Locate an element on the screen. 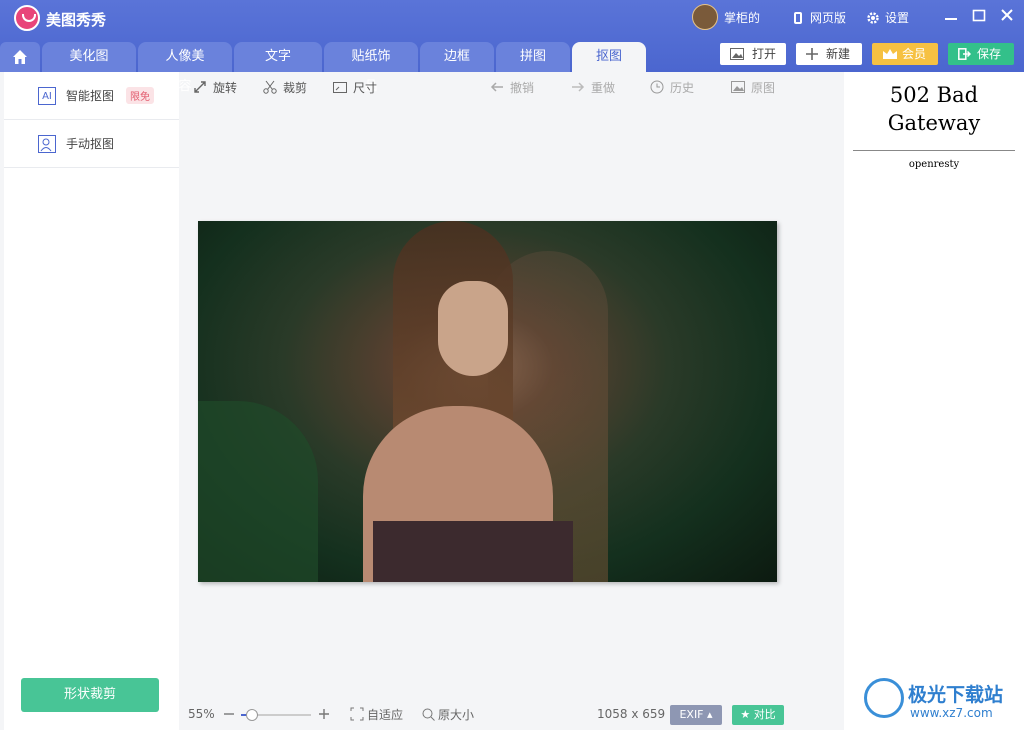 Image resolution: width=1024 pixels, height=730 pixels. settings-button: 设置 is located at coordinates (887, 17).